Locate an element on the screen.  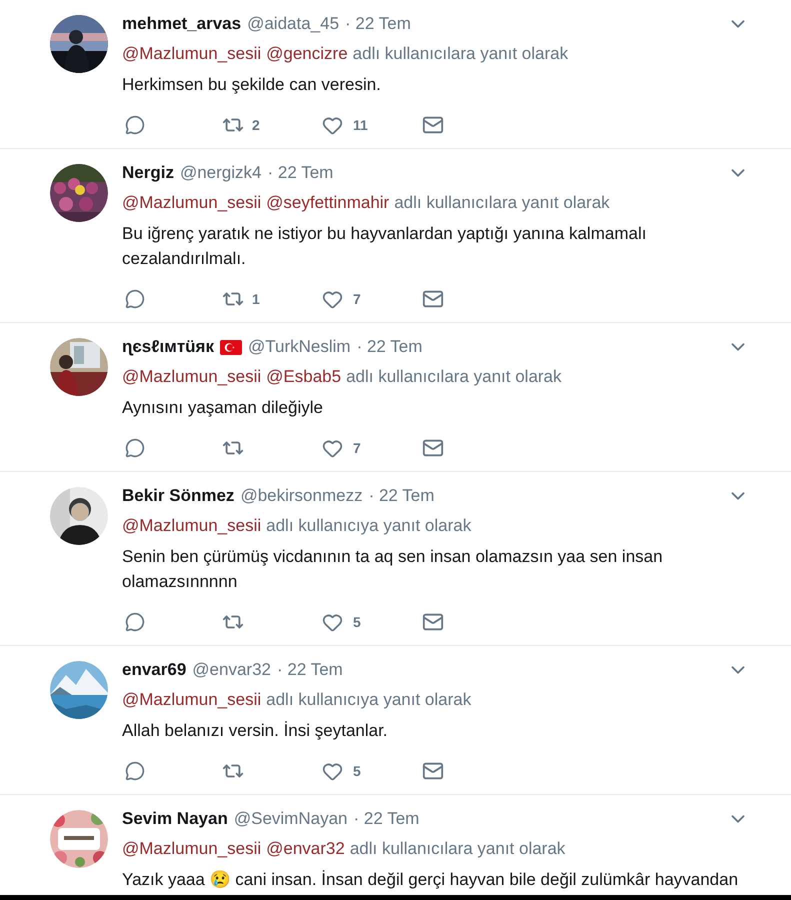
mention-link: @seyfettinmahir is located at coordinates (328, 203).